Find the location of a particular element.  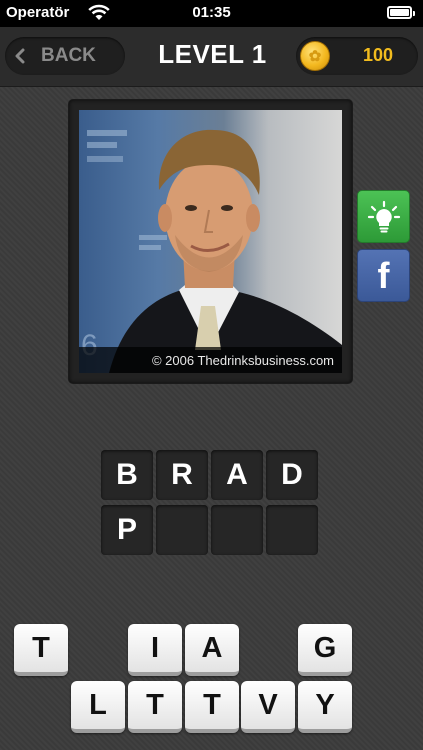

coin-balance: ✿ 100 is located at coordinates (357, 56).